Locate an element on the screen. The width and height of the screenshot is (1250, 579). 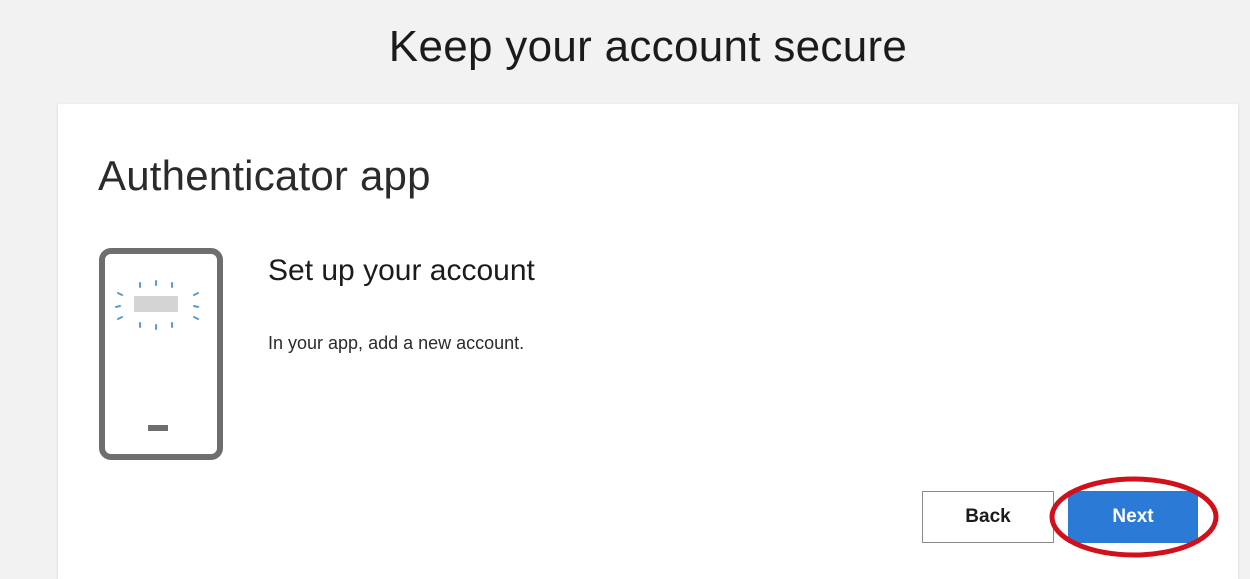
page-title: Keep your account secure is located at coordinates (648, 46).